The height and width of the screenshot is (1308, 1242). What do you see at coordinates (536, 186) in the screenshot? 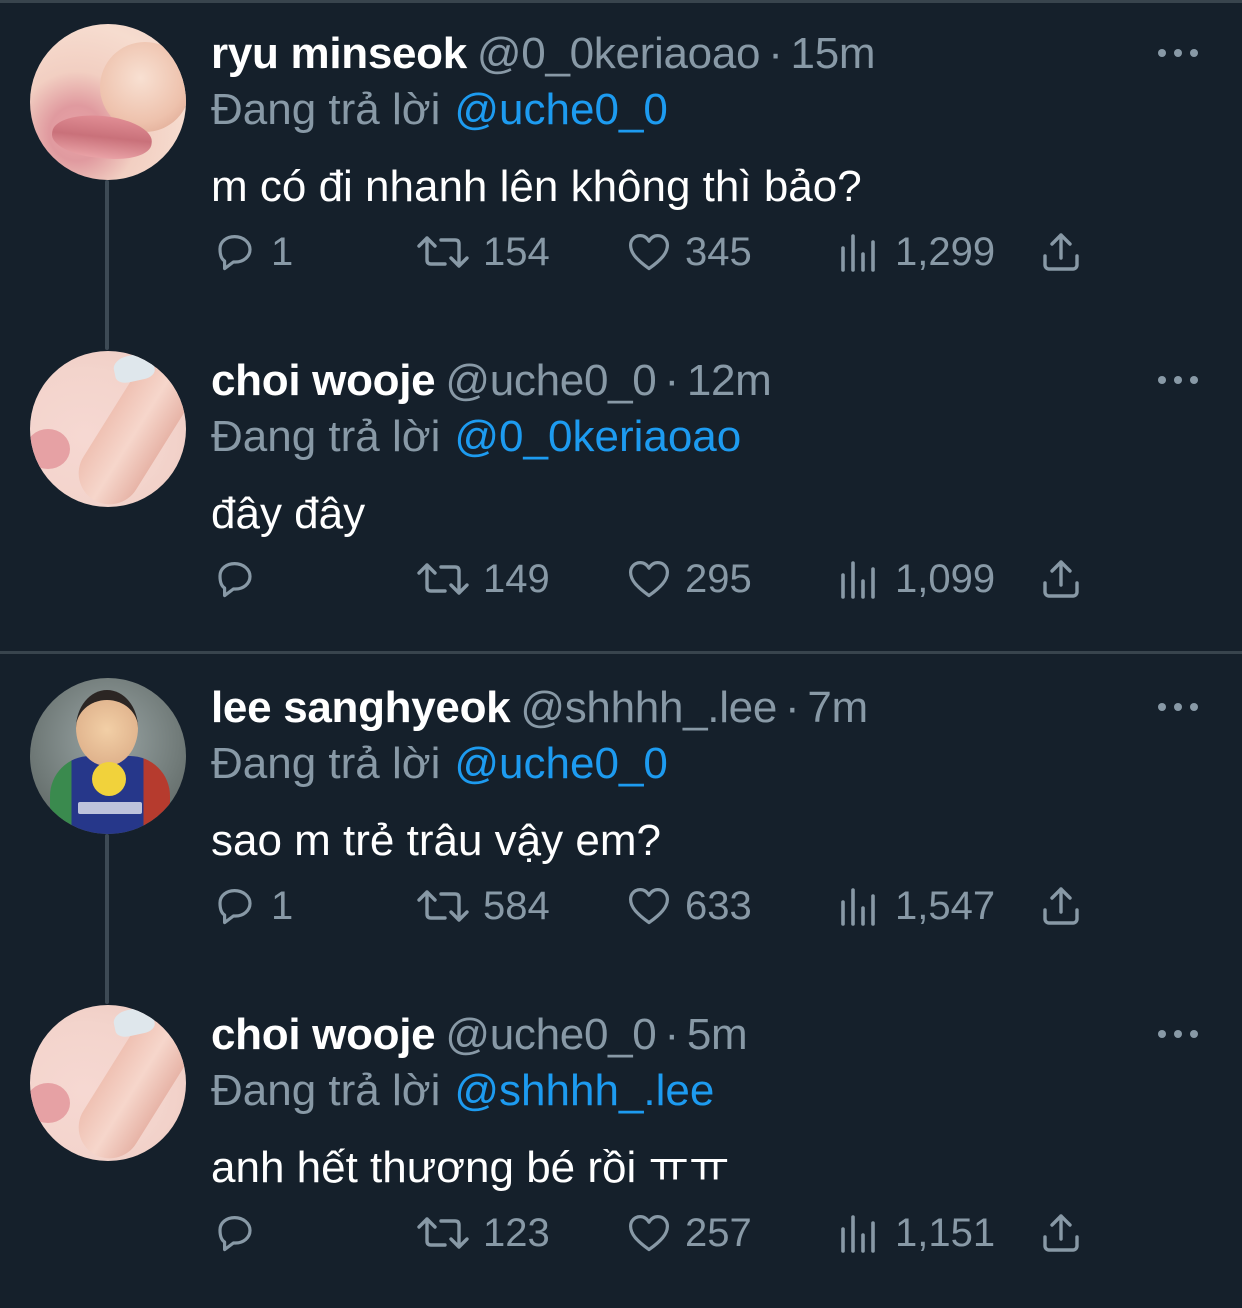
I see `tweet-text: m có đi nhanh lên không thì bảo?` at bounding box center [536, 186].